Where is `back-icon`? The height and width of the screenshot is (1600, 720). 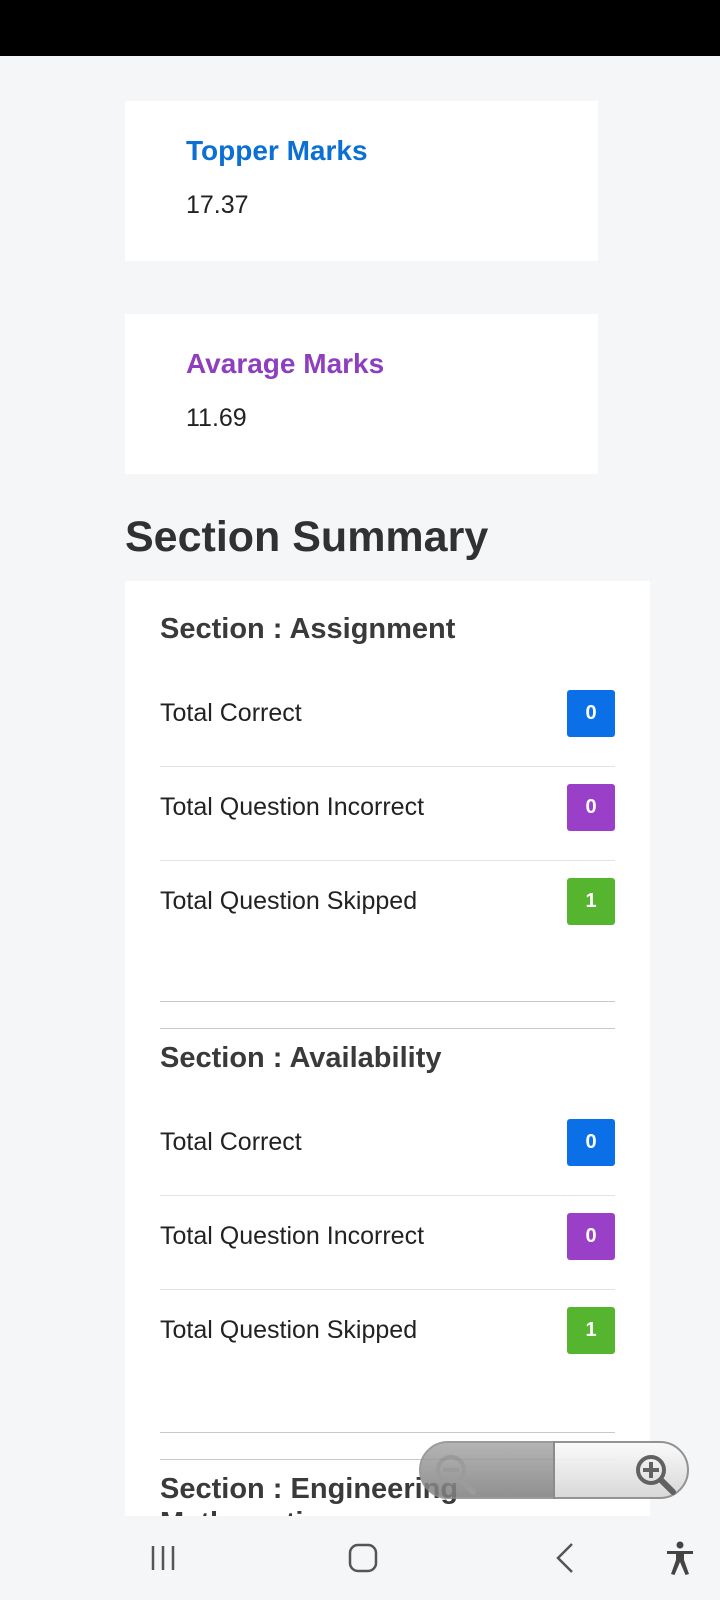 back-icon is located at coordinates (564, 1558).